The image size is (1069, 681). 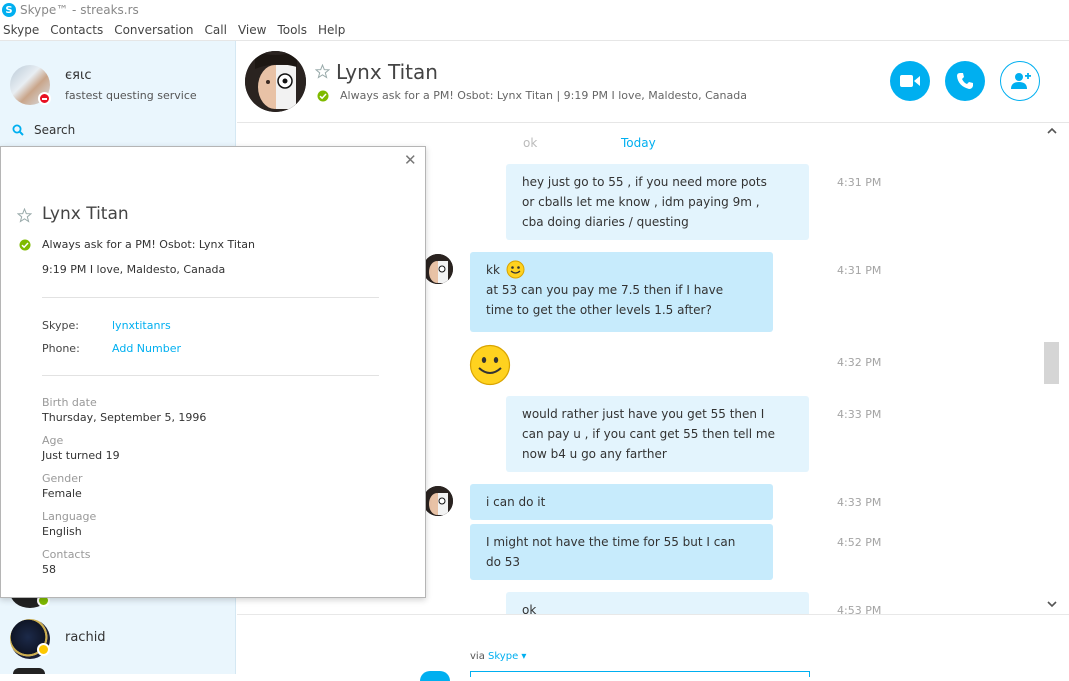 I want to click on incoming-message: i can do it, so click(x=621, y=502).